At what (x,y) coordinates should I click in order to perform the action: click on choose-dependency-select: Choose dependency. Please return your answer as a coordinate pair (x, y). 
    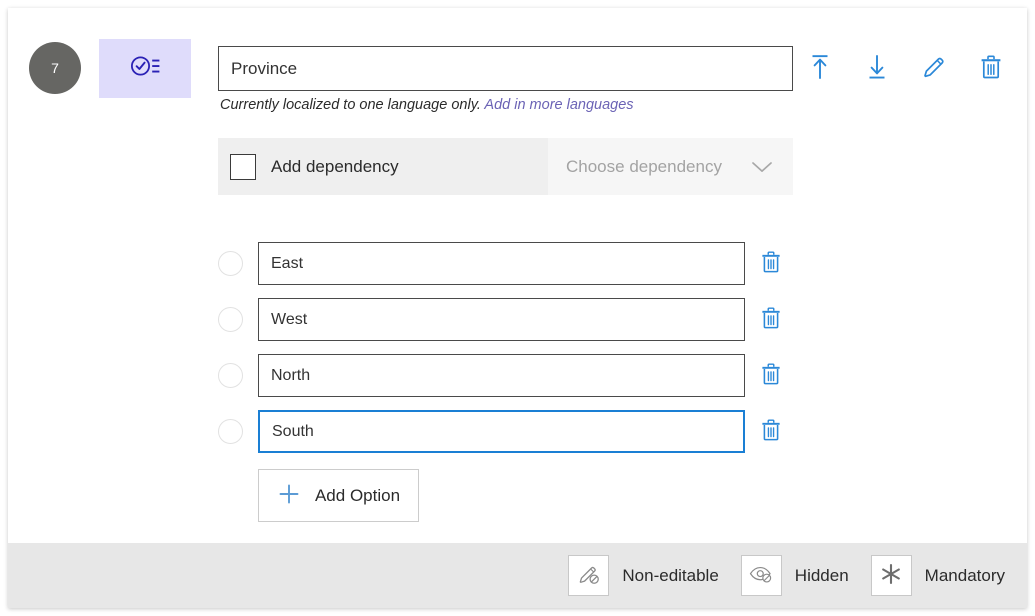
    Looking at the image, I should click on (670, 166).